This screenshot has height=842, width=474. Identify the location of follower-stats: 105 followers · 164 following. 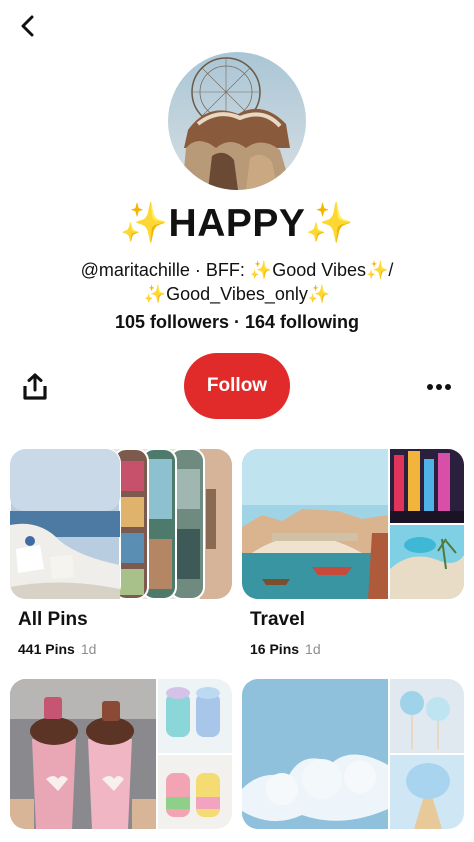
(237, 322).